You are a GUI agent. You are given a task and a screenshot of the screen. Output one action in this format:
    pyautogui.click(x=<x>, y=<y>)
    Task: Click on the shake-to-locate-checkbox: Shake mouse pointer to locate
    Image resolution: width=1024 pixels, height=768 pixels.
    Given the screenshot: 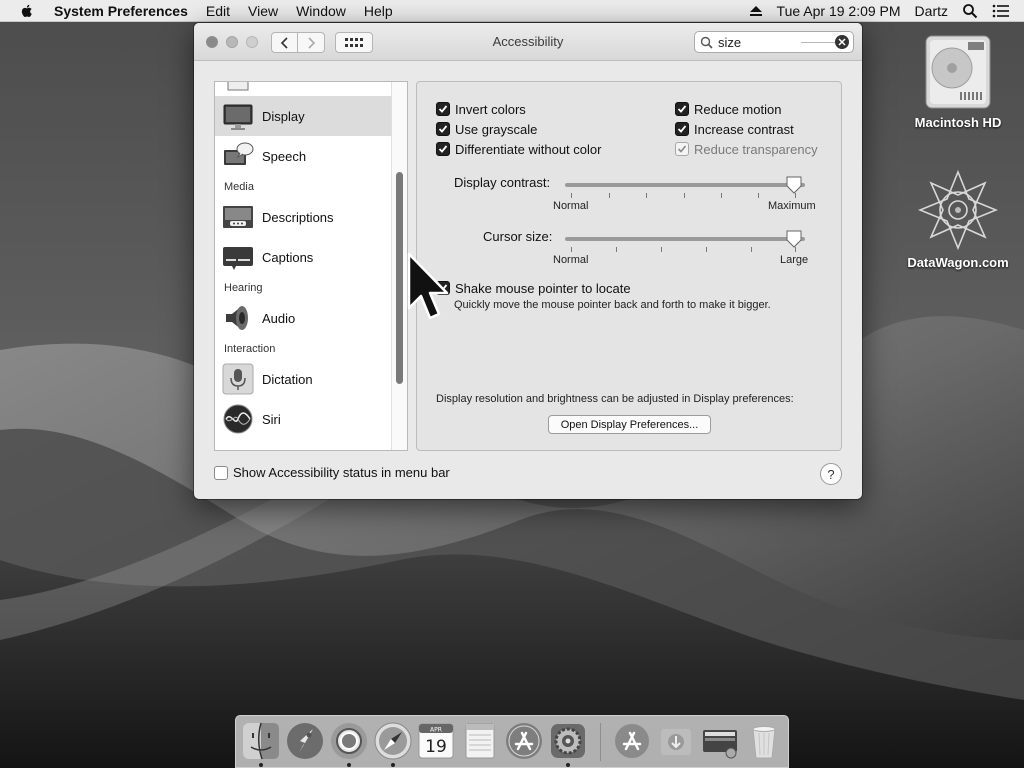 What is the action you would take?
    pyautogui.click(x=533, y=288)
    